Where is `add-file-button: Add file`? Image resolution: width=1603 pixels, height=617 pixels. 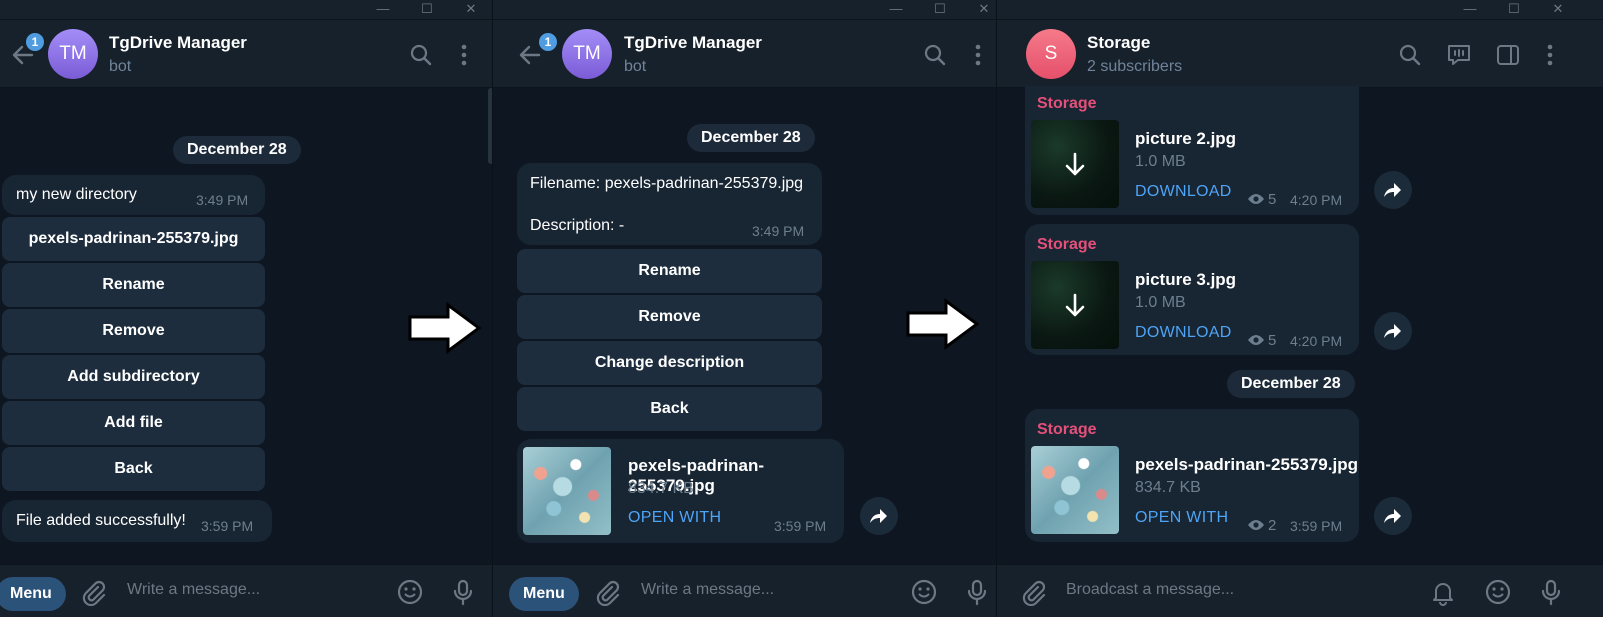 add-file-button: Add file is located at coordinates (133, 423).